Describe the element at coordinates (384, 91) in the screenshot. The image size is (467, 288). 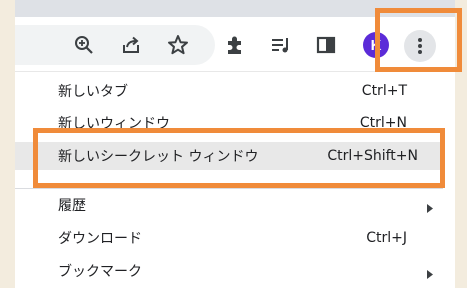
I see `menu-item-shortcut: Ctrl+T` at that location.